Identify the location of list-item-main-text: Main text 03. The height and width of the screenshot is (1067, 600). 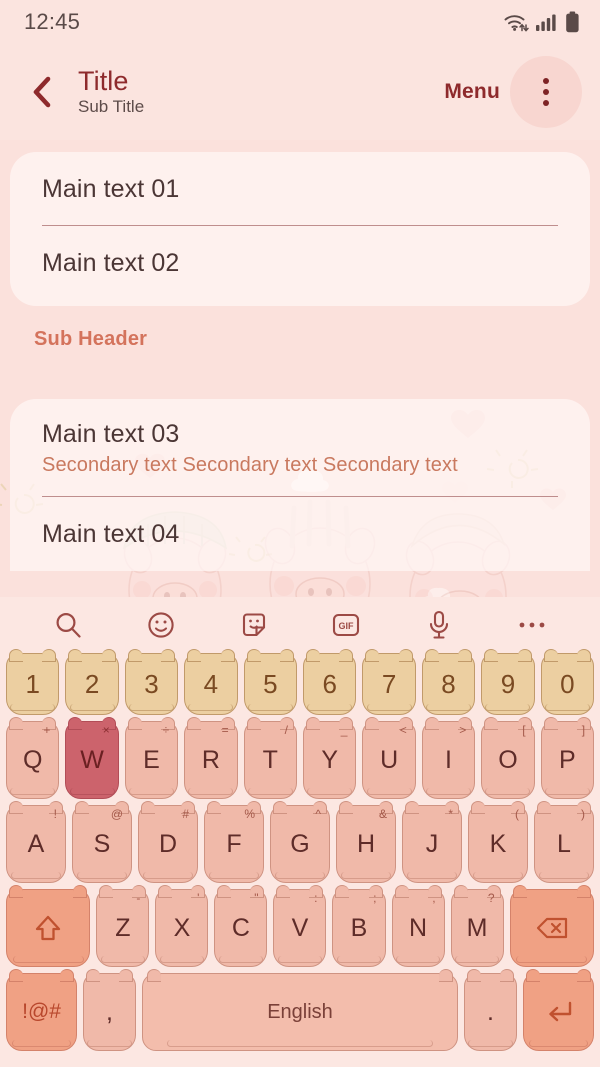
(111, 433).